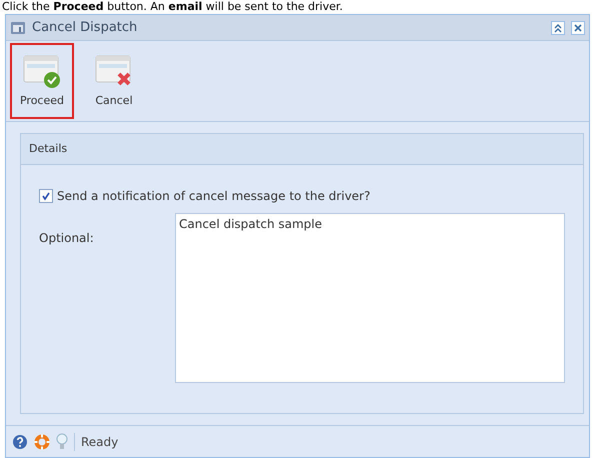 This screenshot has width=595, height=458. What do you see at coordinates (558, 27) in the screenshot?
I see `collapse-icon` at bounding box center [558, 27].